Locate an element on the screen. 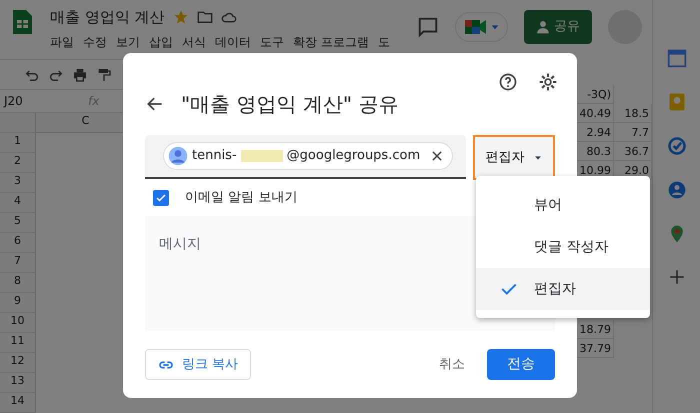 The width and height of the screenshot is (700, 413). person-icon is located at coordinates (543, 27).